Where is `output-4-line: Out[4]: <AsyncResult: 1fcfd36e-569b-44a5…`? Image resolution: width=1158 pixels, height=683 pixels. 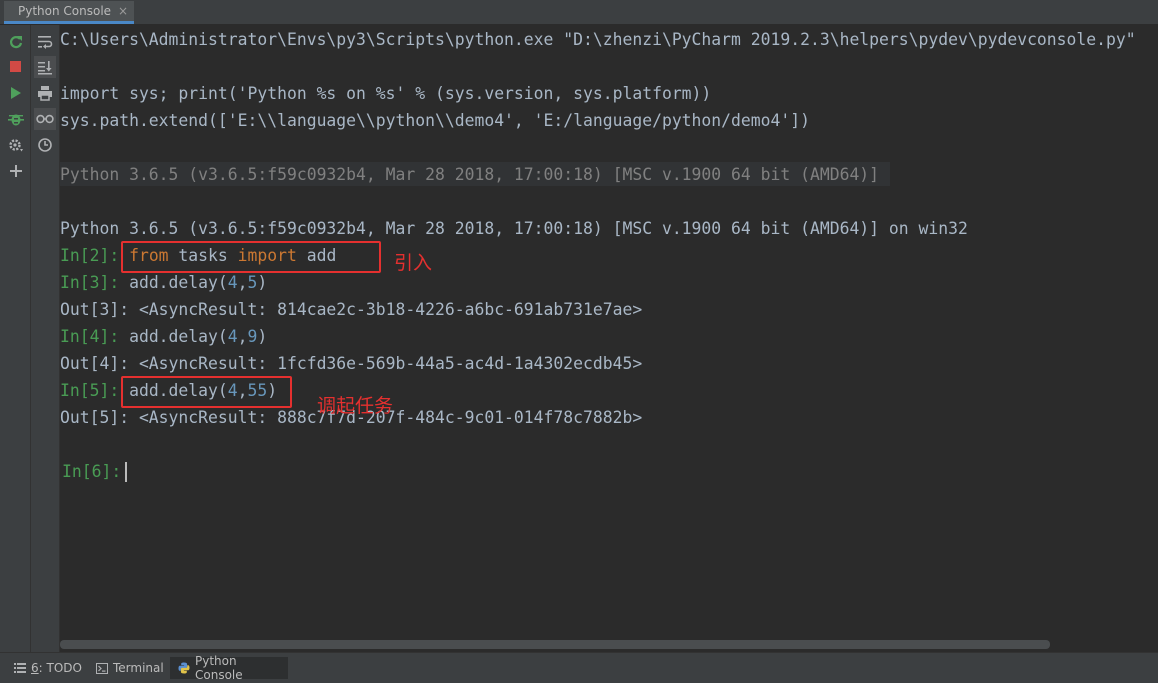 output-4-line: Out[4]: <AsyncResult: 1fcfd36e-569b-44a5… is located at coordinates (351, 363).